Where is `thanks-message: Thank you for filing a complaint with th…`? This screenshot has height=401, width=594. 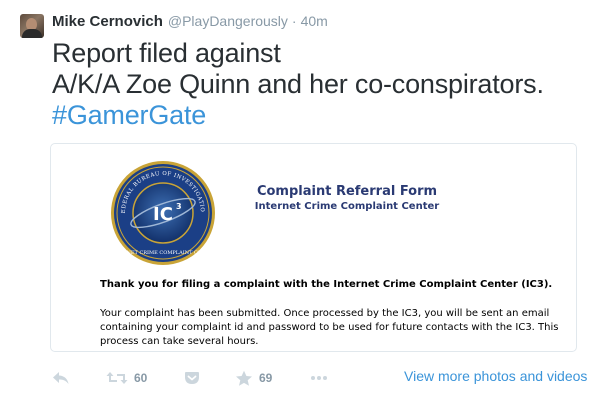 thanks-message: Thank you for filing a complaint with th… is located at coordinates (326, 284).